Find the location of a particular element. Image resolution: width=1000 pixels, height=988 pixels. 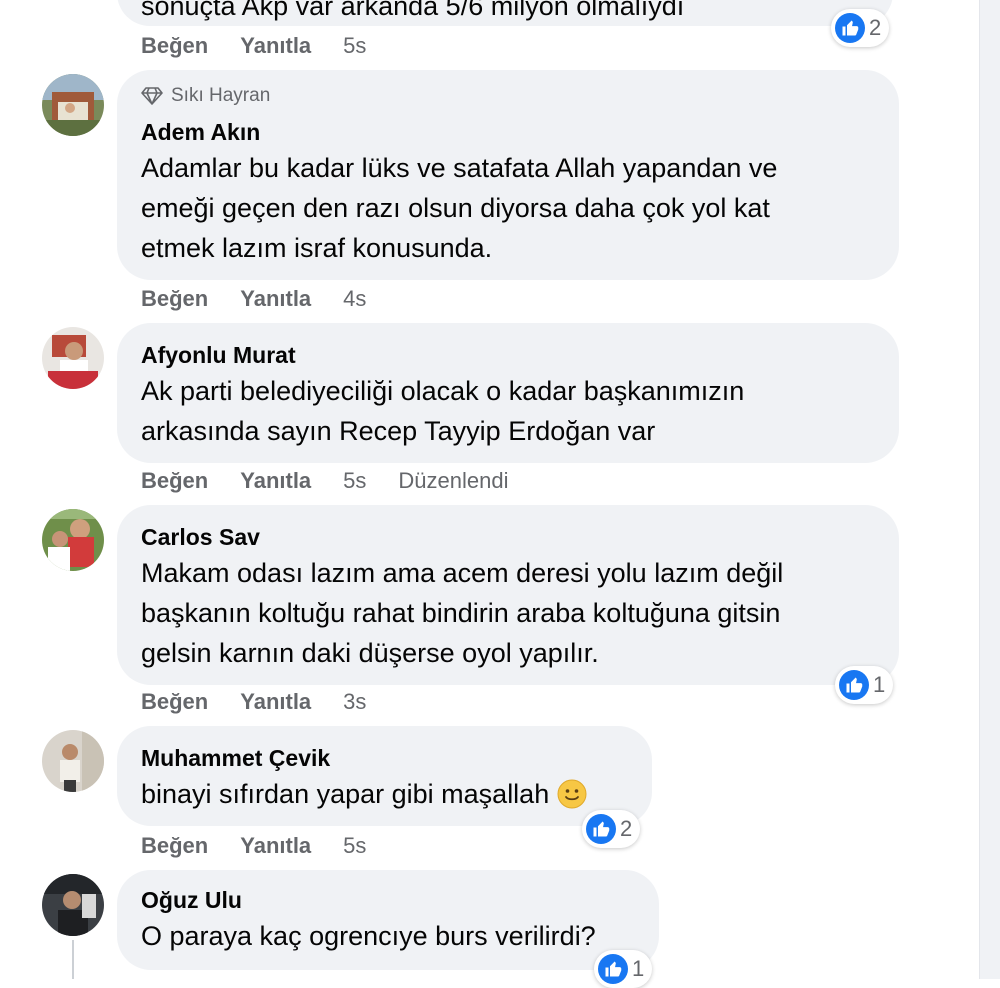

comment-actions: Beğen Yanıtla 3s is located at coordinates (269, 702).